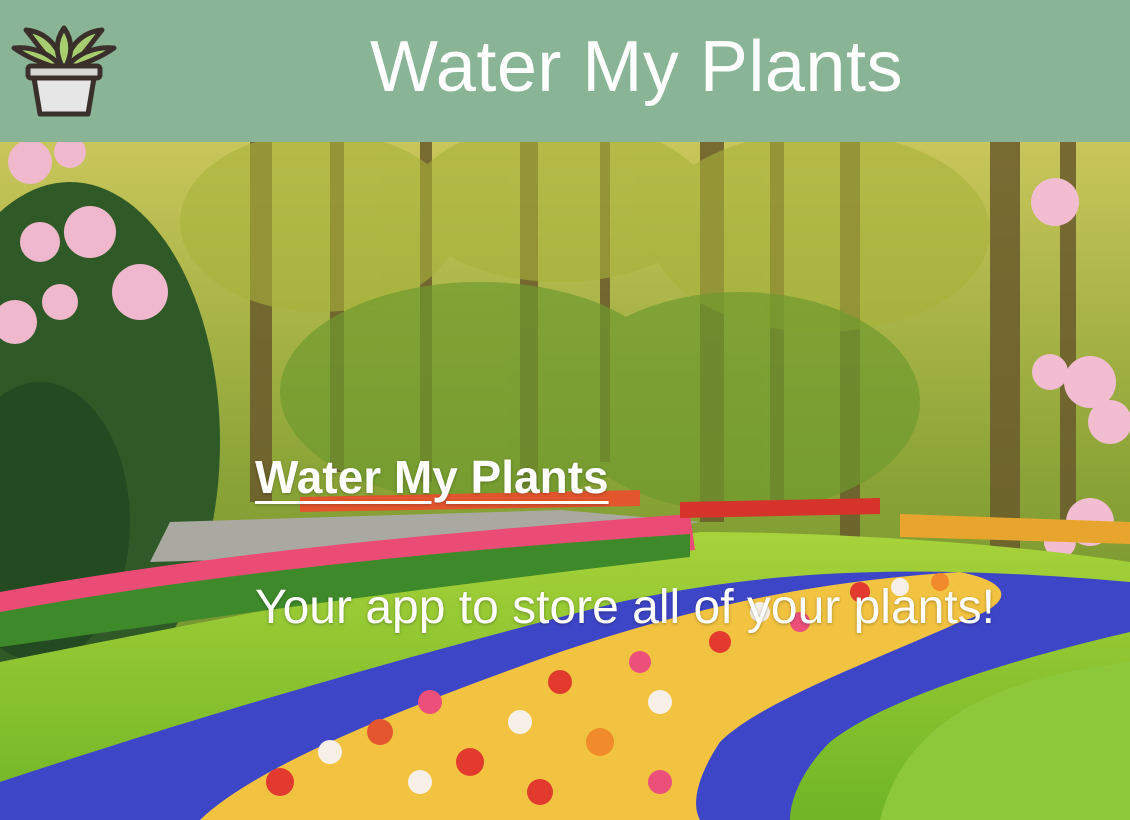 This screenshot has height=820, width=1130. Describe the element at coordinates (625, 607) in the screenshot. I see `hero-tagline: Your app to store all of your plants!` at that location.